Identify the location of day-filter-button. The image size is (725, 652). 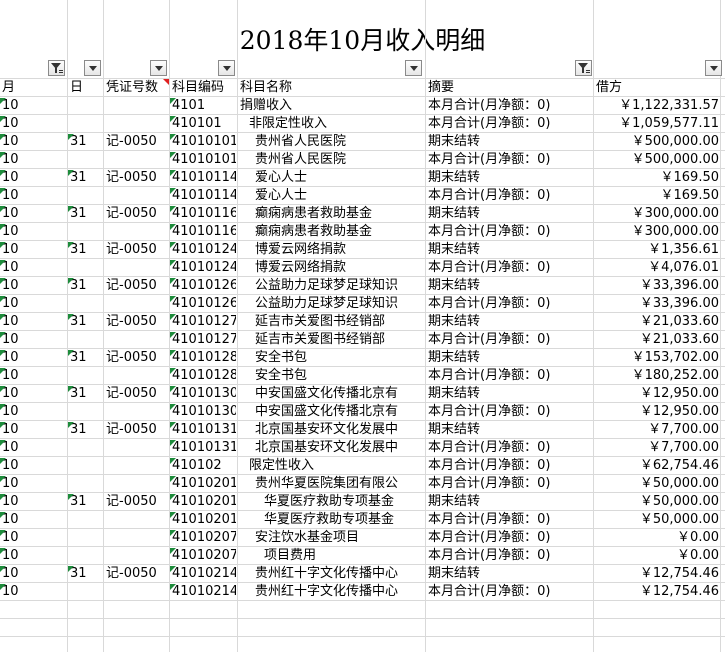
(92, 68).